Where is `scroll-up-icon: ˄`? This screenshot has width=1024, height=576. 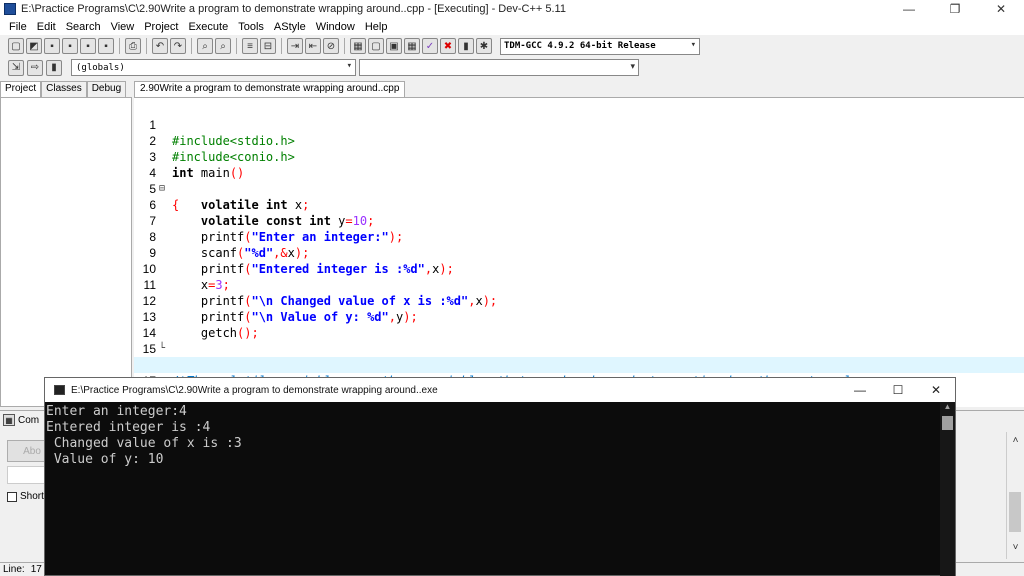 scroll-up-icon: ˄ is located at coordinates (1015, 440).